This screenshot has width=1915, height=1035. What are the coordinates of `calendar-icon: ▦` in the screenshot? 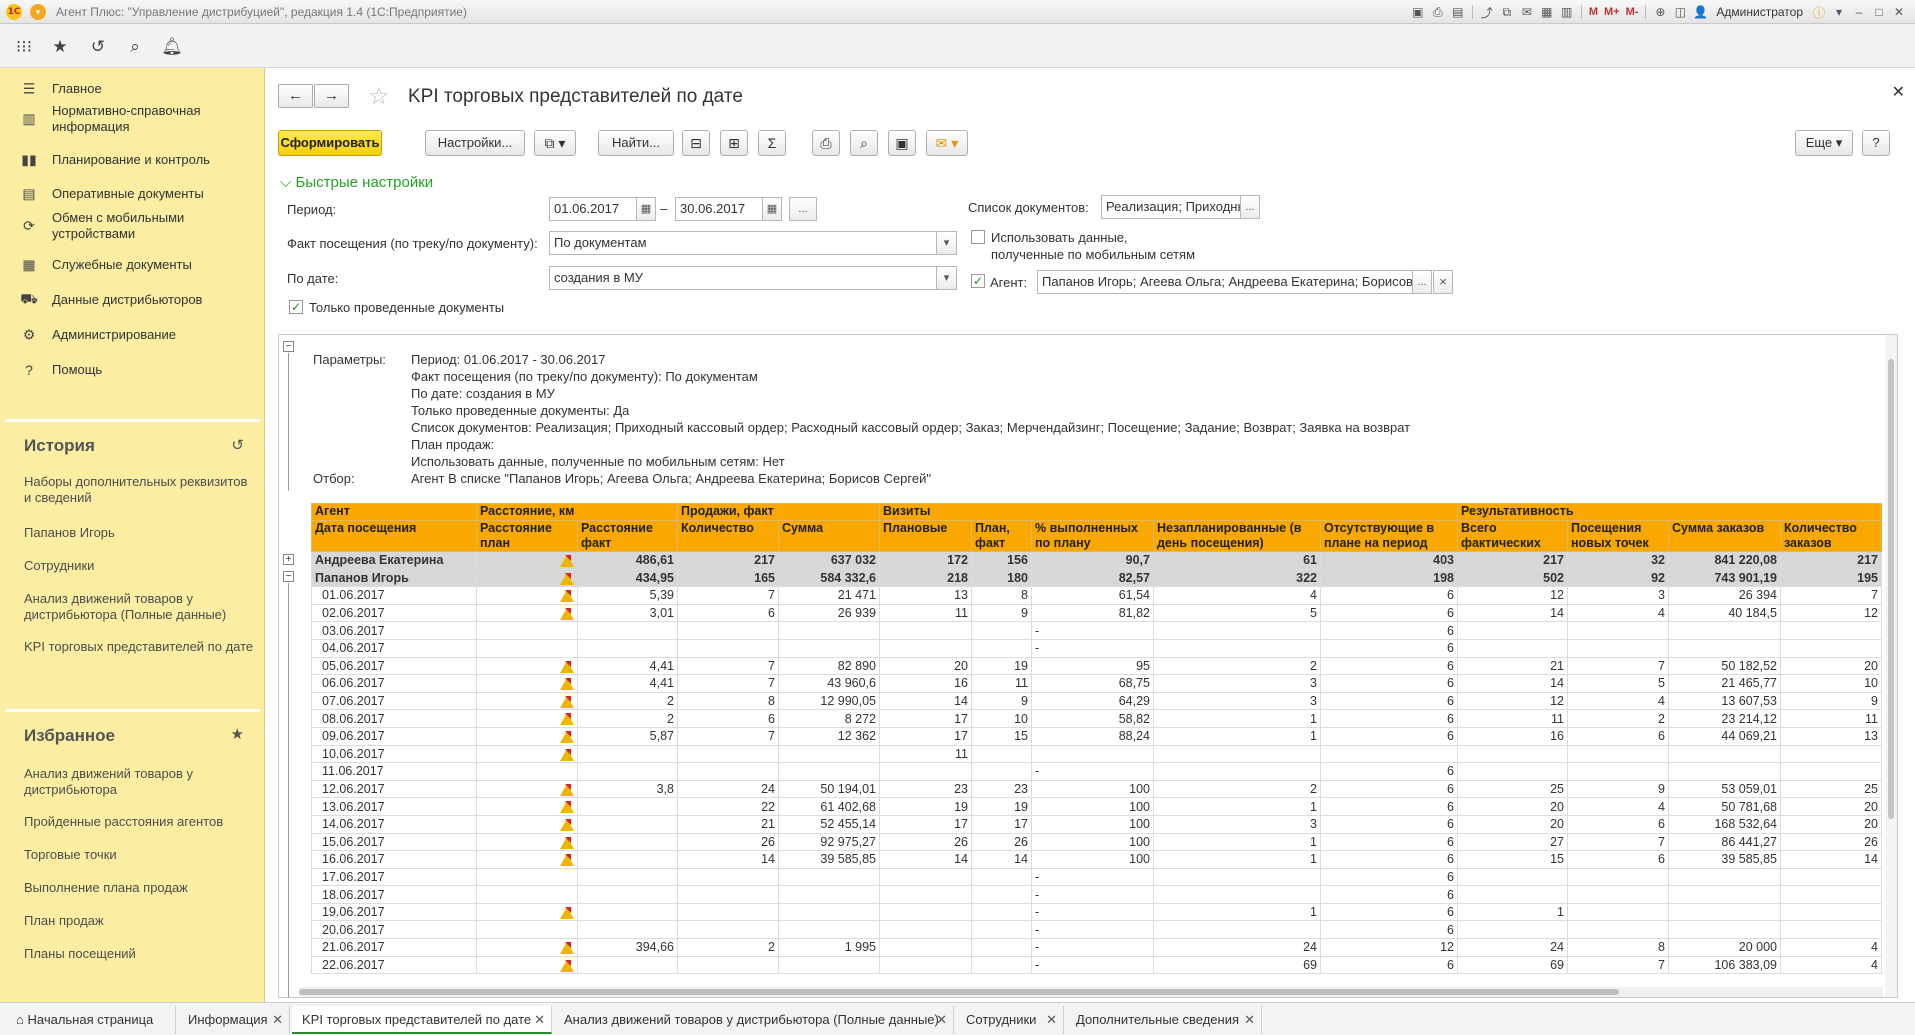 It's located at (1547, 12).